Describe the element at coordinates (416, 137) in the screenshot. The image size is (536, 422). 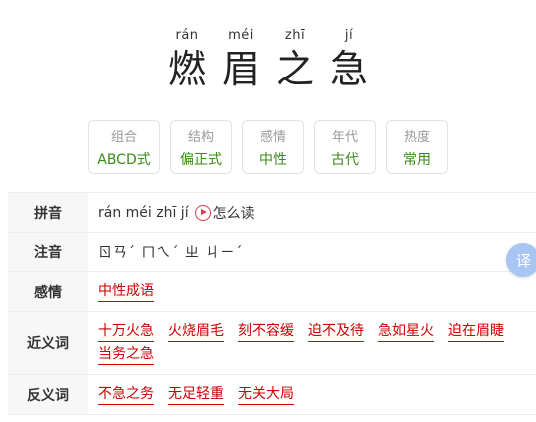
I see `tag-label: 热度` at that location.